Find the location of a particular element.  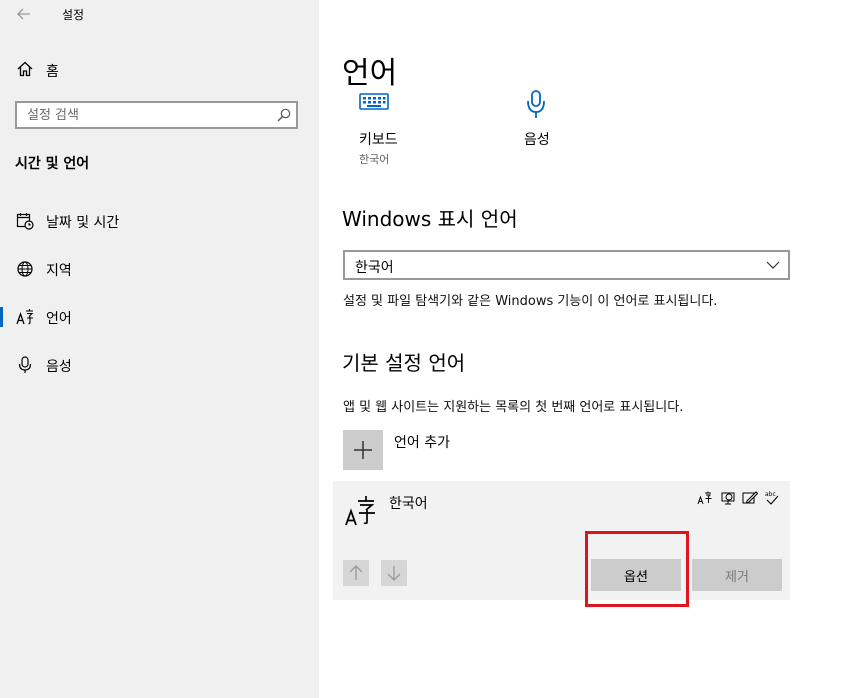

sidebar-item-label: 날짜 및 시간 is located at coordinates (83, 223).